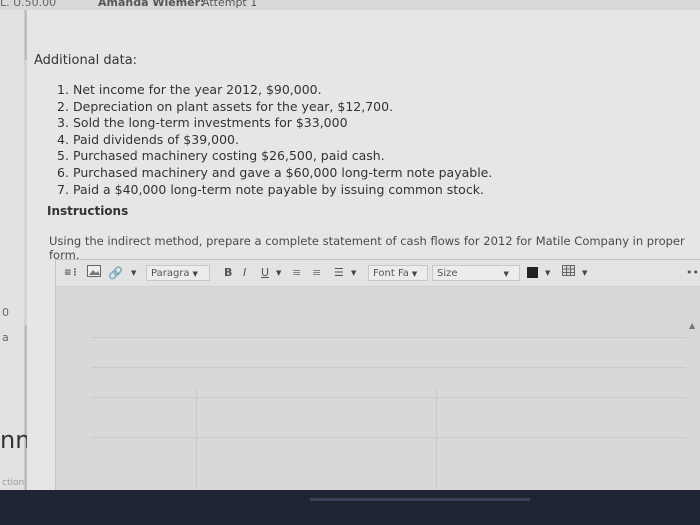 Image resolution: width=700 pixels, height=525 pixels. What do you see at coordinates (132, 273) in the screenshot?
I see `link-dropdown-caret: ▼` at bounding box center [132, 273].